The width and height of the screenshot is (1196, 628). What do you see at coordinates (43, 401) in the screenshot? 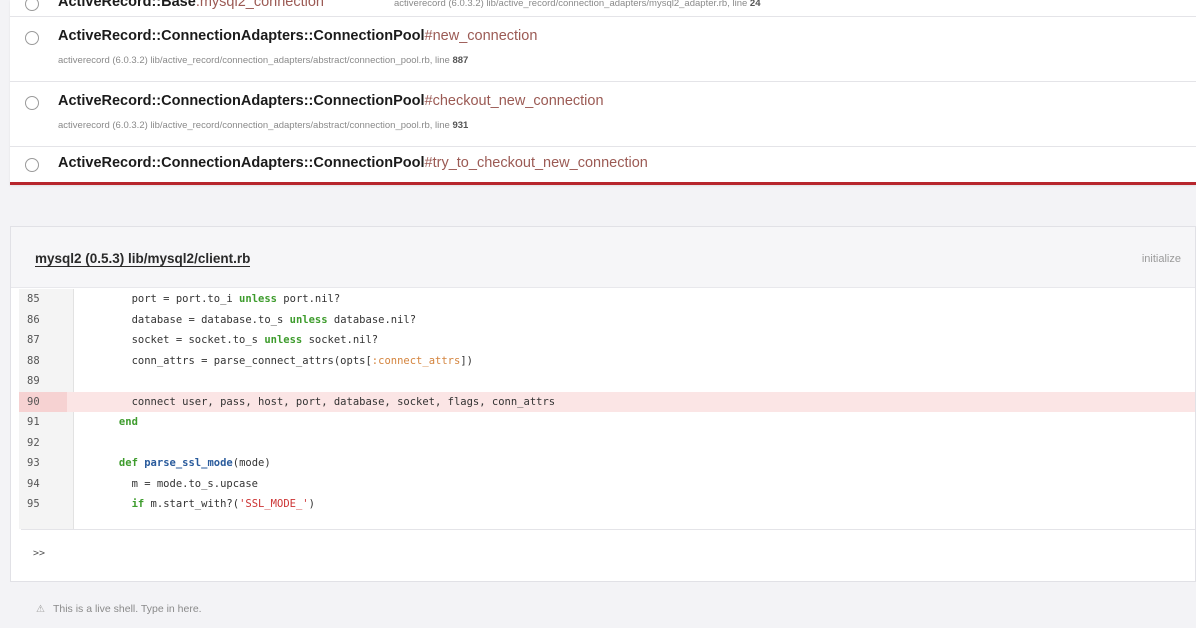
I see `line-number: 90` at bounding box center [43, 401].